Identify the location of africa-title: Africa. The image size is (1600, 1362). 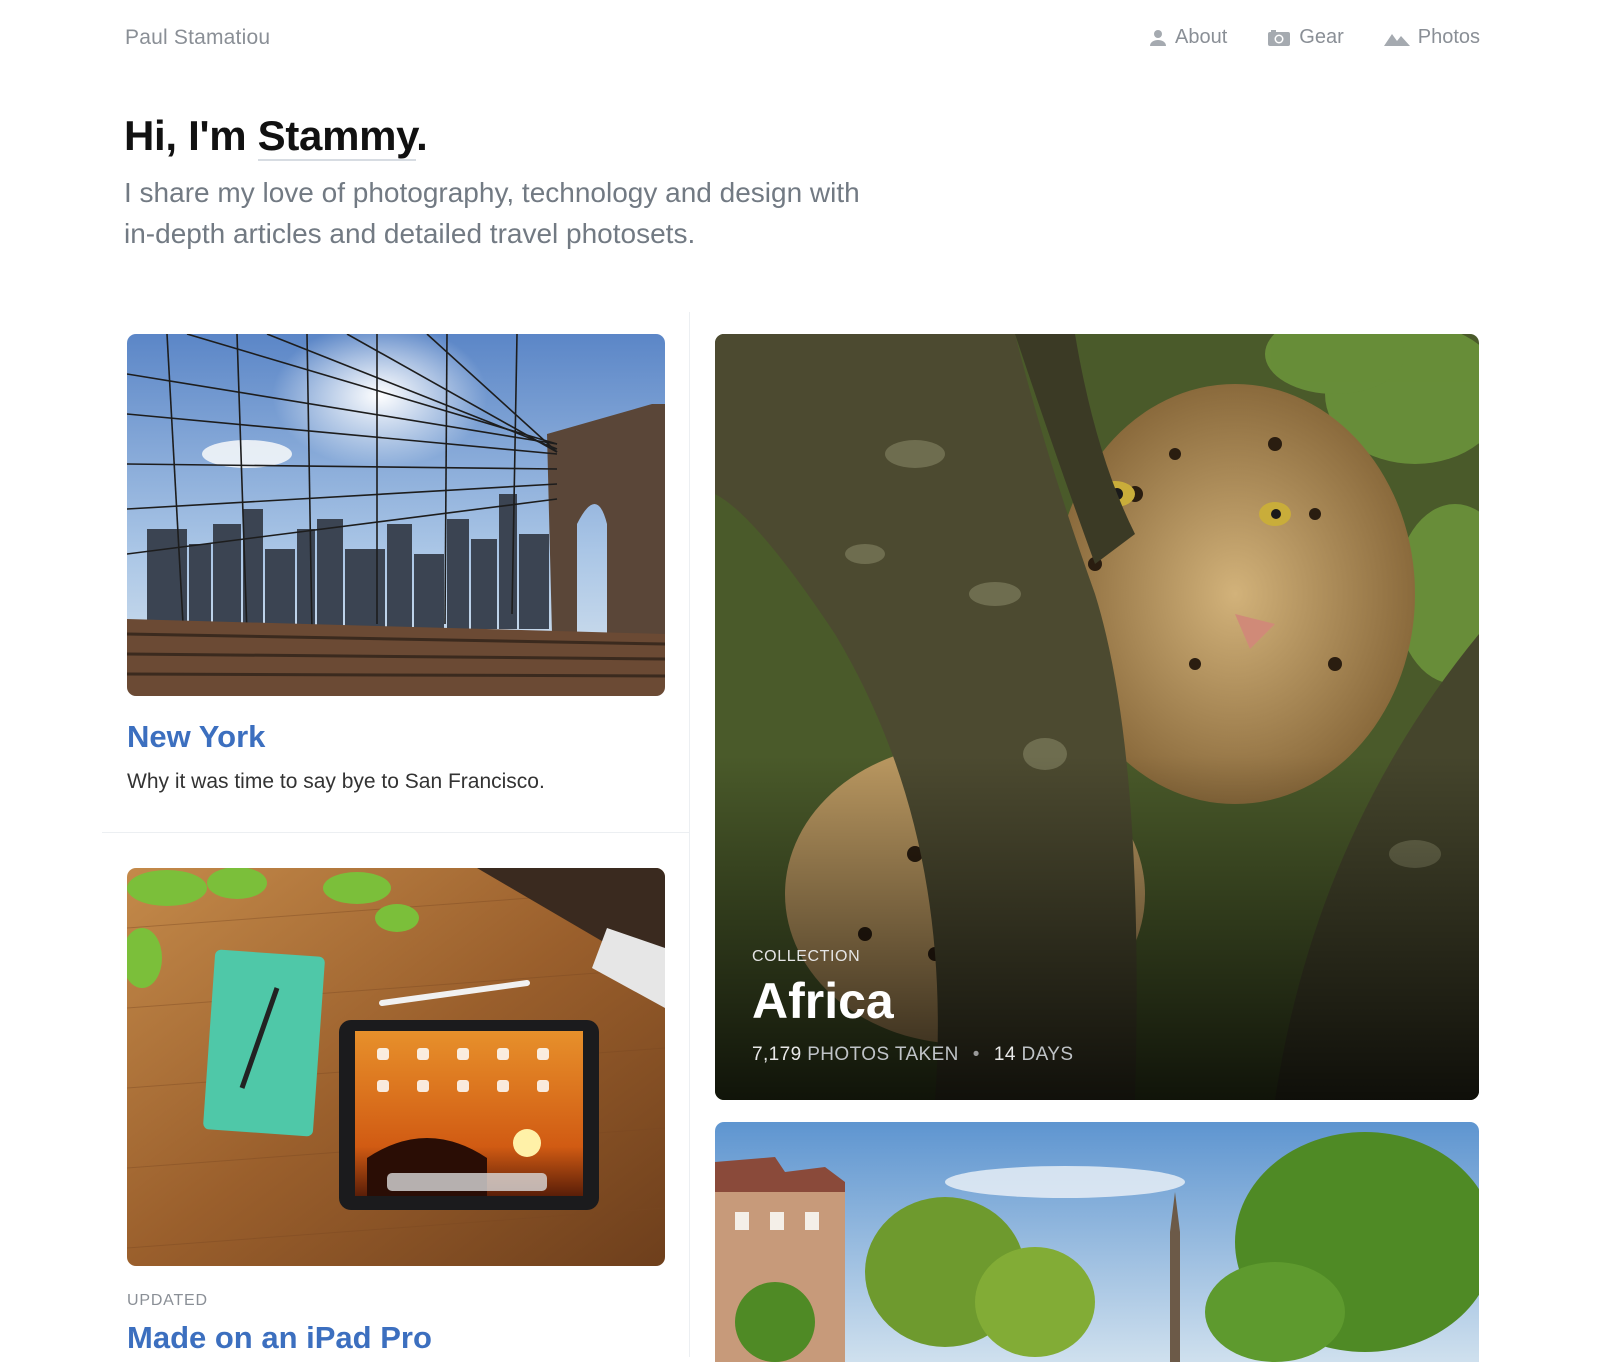
(823, 1001).